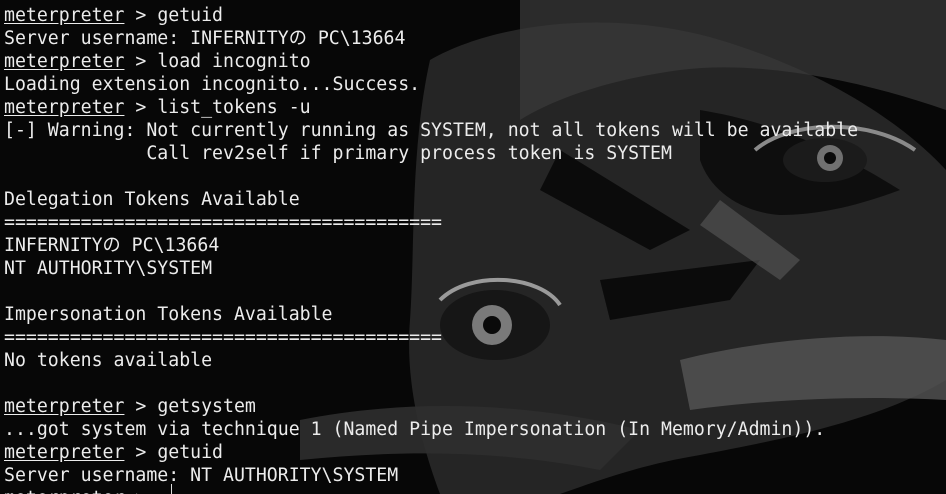 This screenshot has width=946, height=494. What do you see at coordinates (108, 268) in the screenshot?
I see `output-line: NT AUTHORITY\SYSTEM` at bounding box center [108, 268].